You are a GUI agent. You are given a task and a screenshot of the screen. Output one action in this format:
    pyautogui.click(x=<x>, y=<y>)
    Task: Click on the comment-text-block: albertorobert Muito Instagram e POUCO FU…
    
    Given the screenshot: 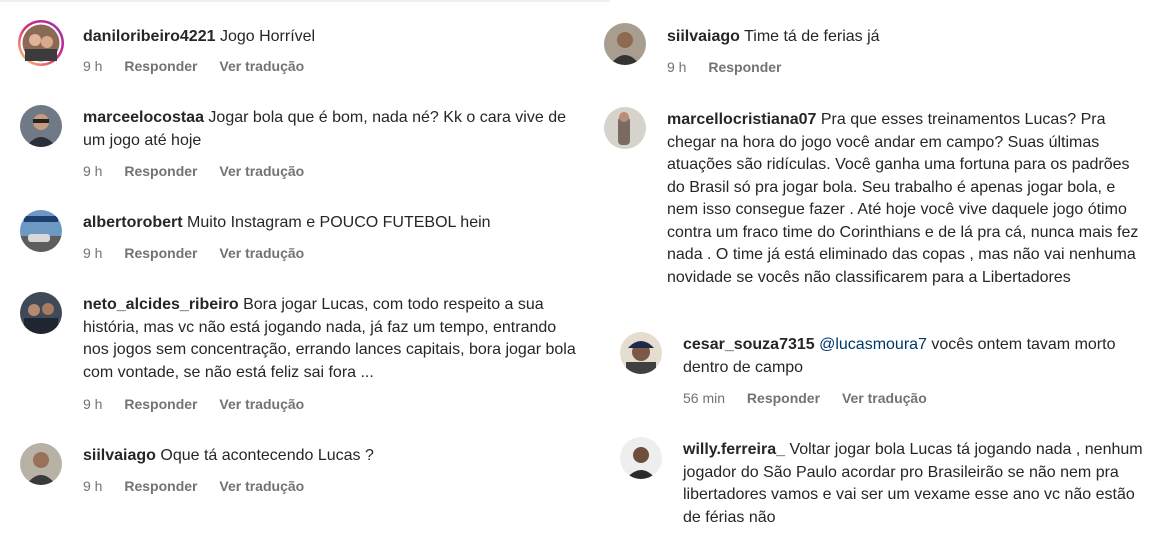 What is the action you would take?
    pyautogui.click(x=333, y=223)
    